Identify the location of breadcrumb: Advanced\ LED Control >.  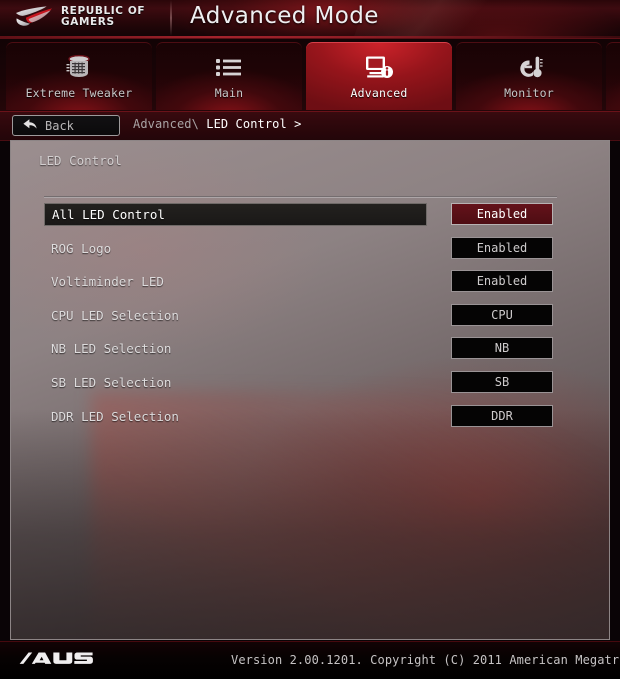
(217, 124).